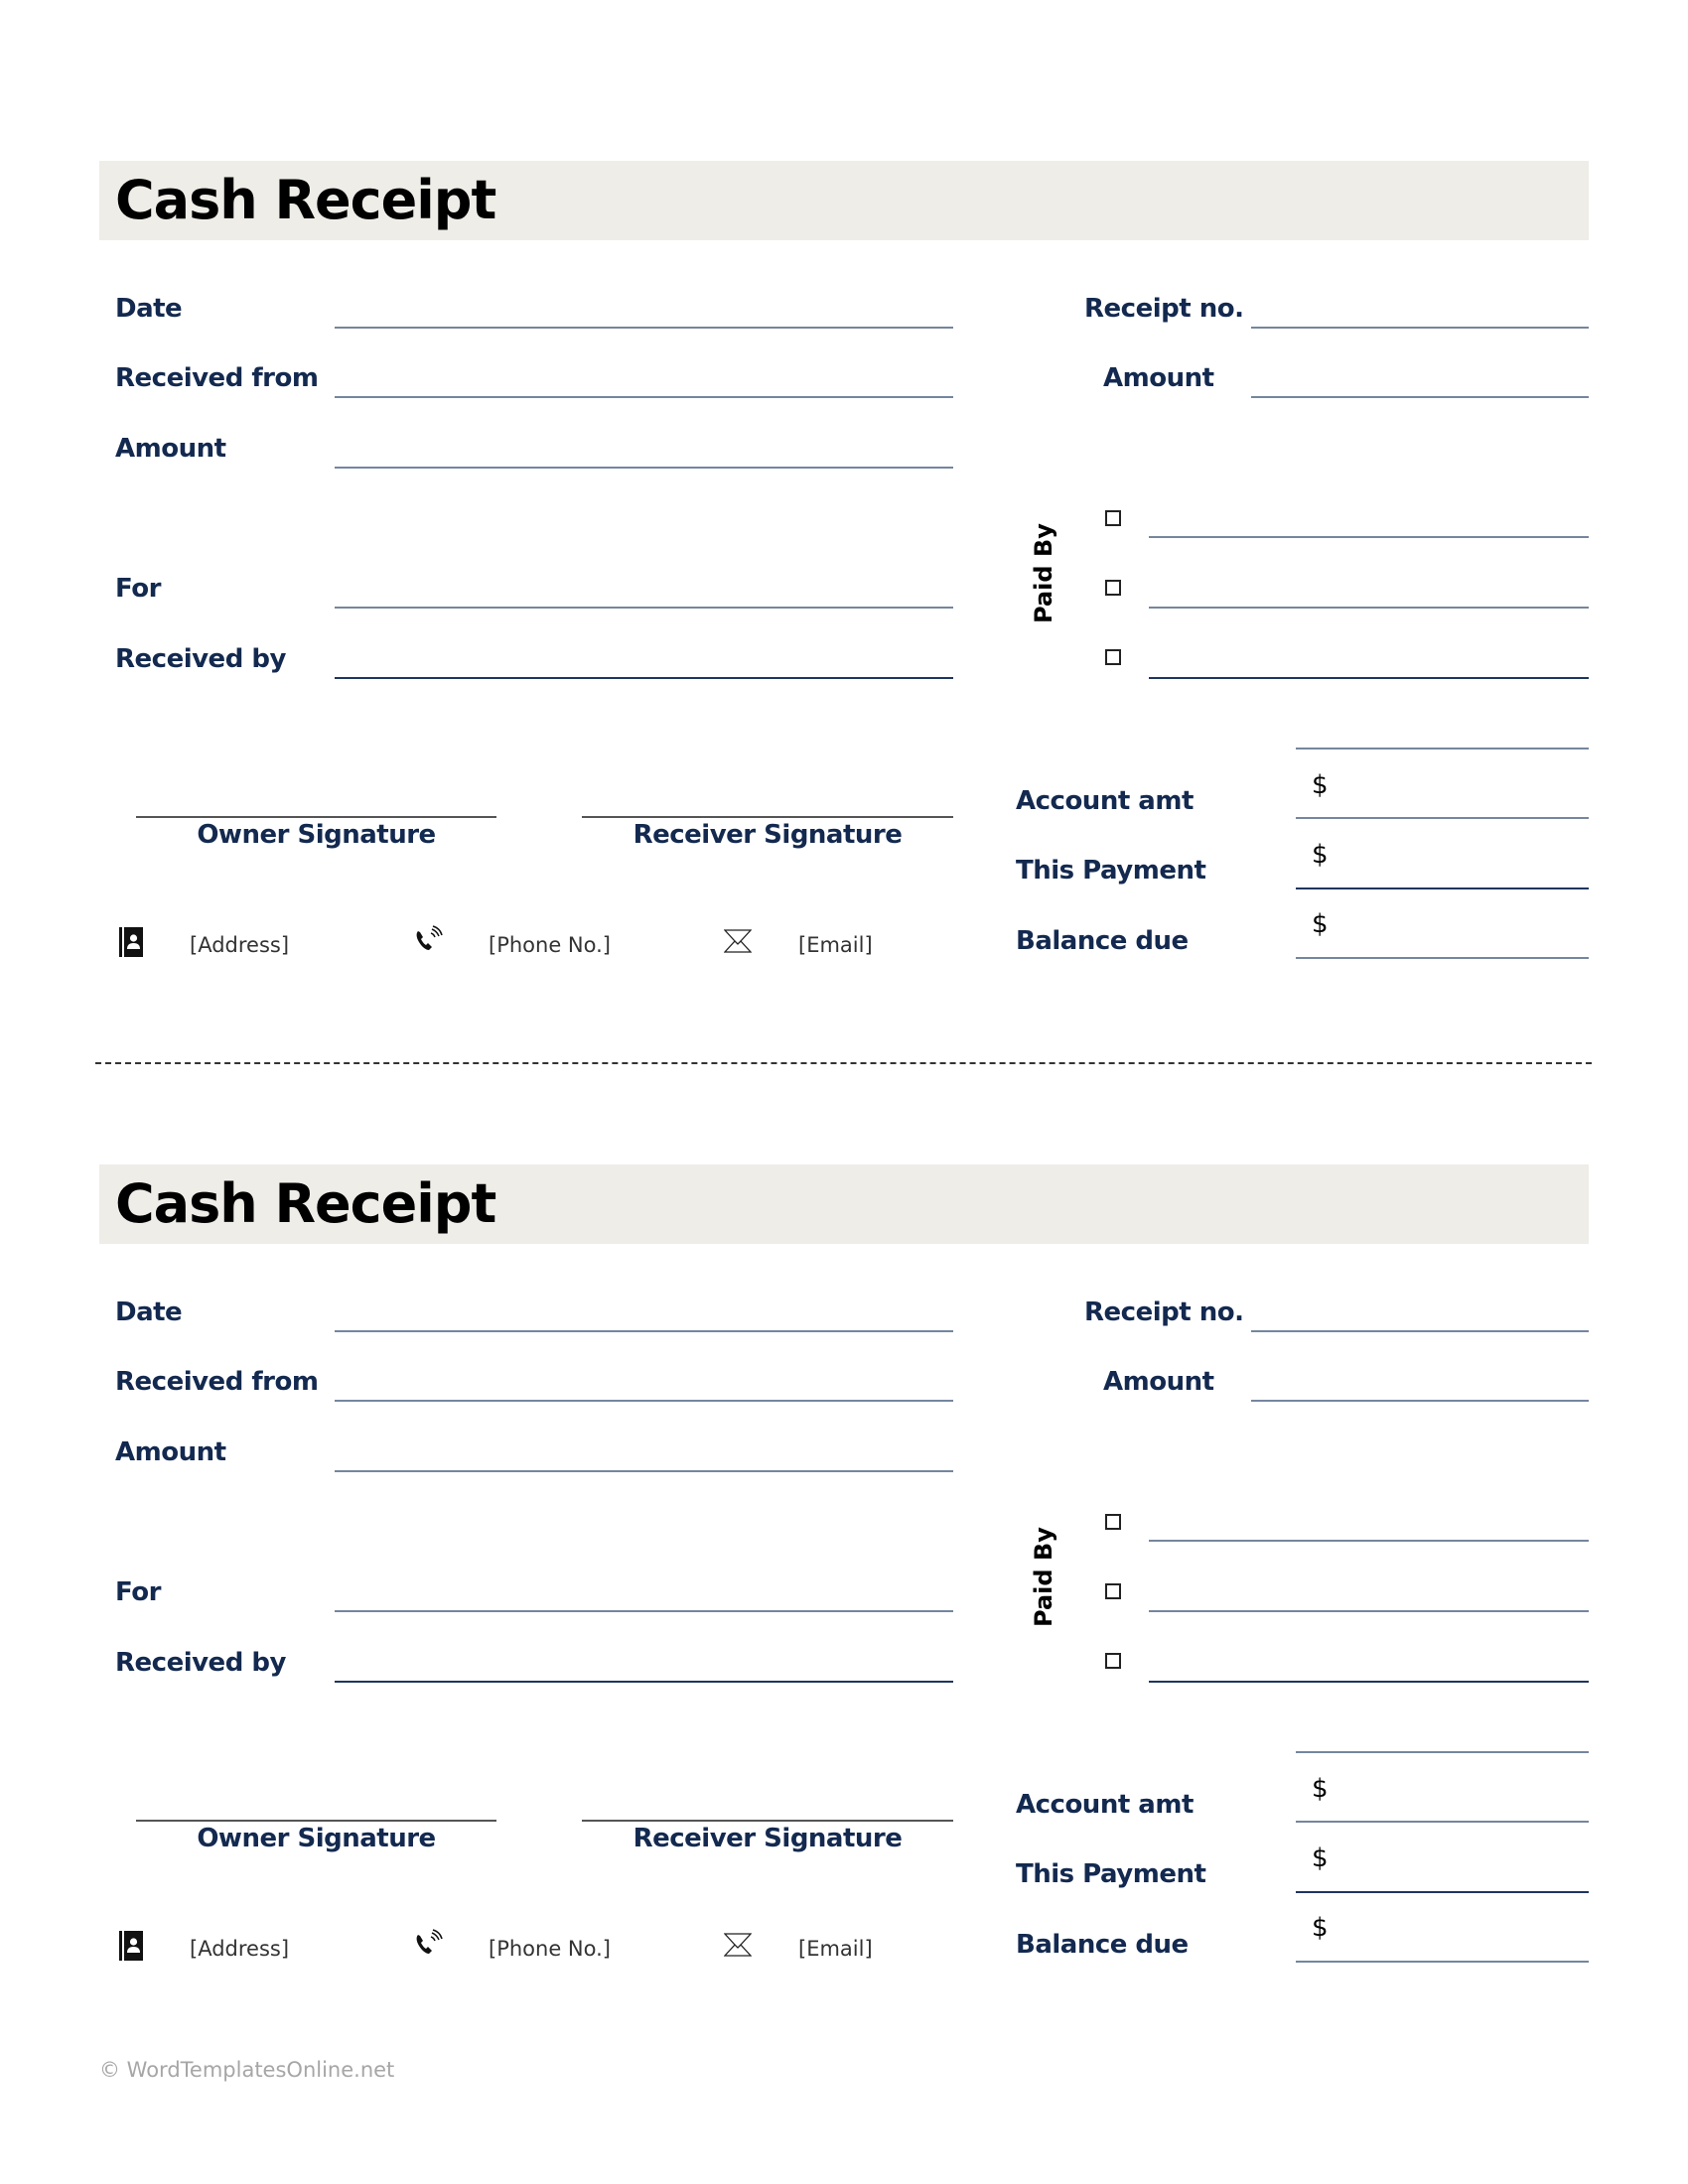  What do you see at coordinates (1043, 1577) in the screenshot?
I see `paid-by-label: Paid By` at bounding box center [1043, 1577].